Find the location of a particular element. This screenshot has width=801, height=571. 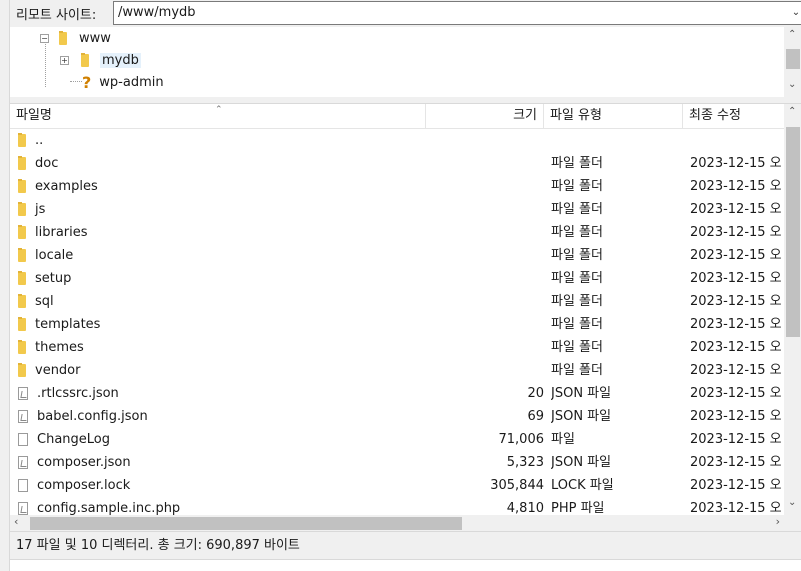

table-row: examples 파일 폴더 2023-12-15 오 is located at coordinates (397, 186).